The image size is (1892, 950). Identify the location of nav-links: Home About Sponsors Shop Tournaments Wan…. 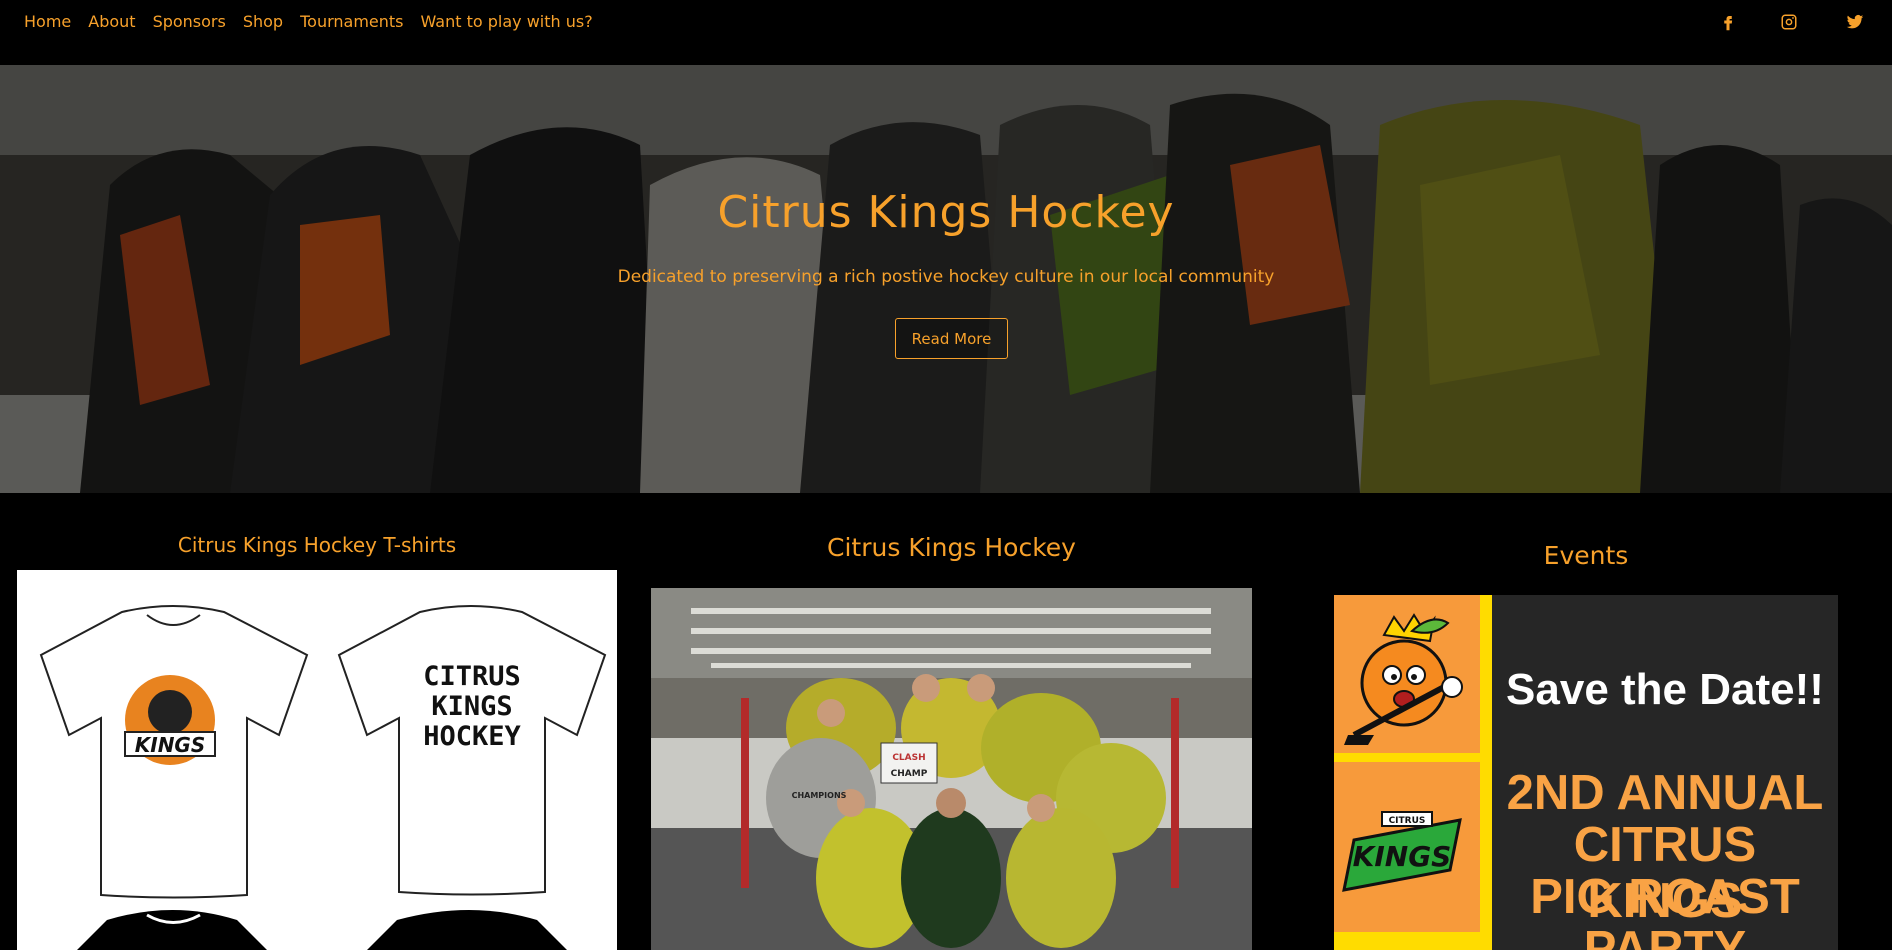
(308, 21).